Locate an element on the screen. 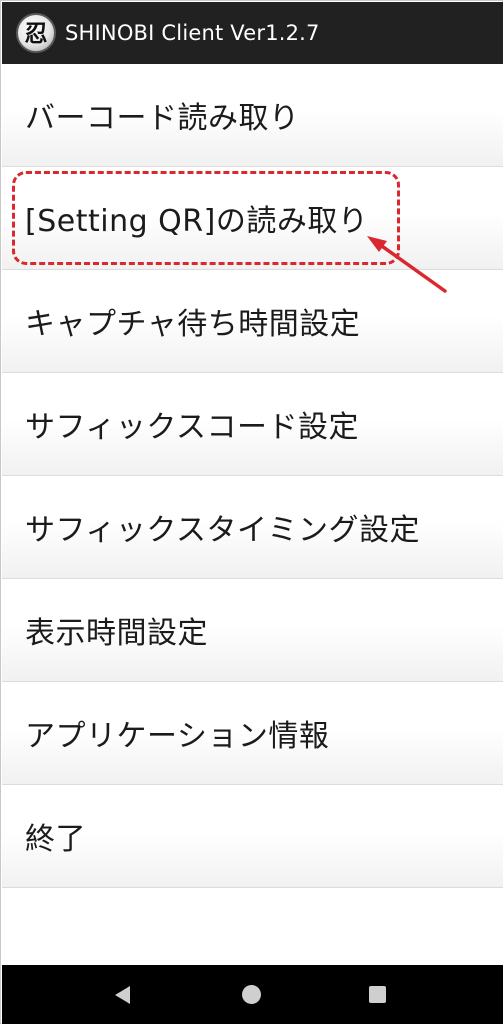  menu-item-label: サフィックスコード設定 is located at coordinates (192, 427).